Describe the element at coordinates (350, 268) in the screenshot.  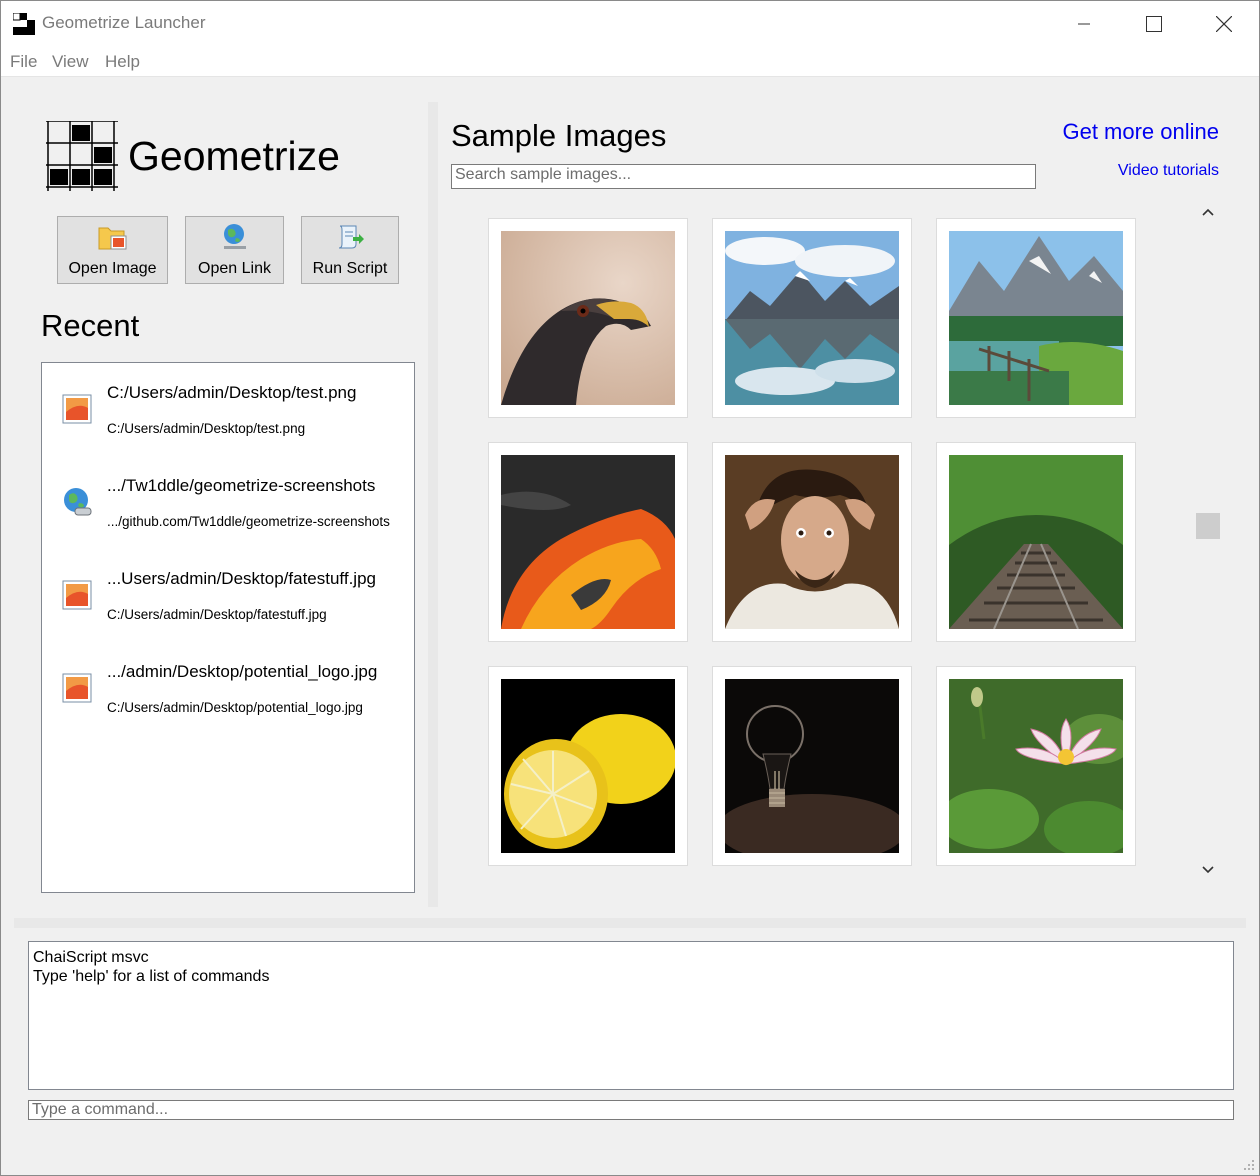
I see `run-script-label: Run Script` at that location.